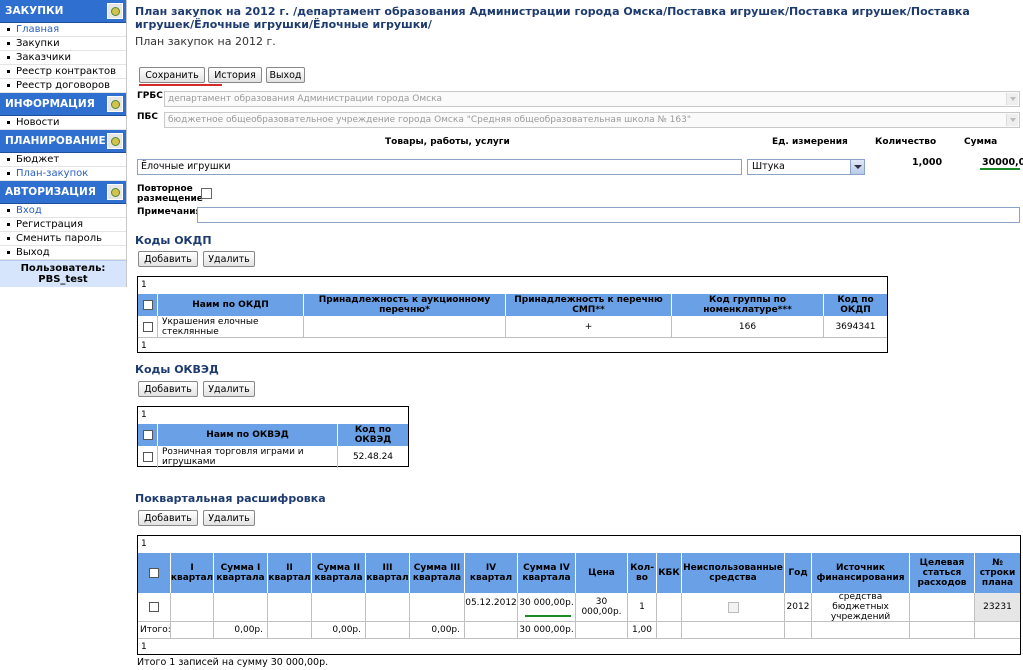  What do you see at coordinates (339, 630) in the screenshot?
I see `total-q2-sum: 0,00р.` at bounding box center [339, 630].